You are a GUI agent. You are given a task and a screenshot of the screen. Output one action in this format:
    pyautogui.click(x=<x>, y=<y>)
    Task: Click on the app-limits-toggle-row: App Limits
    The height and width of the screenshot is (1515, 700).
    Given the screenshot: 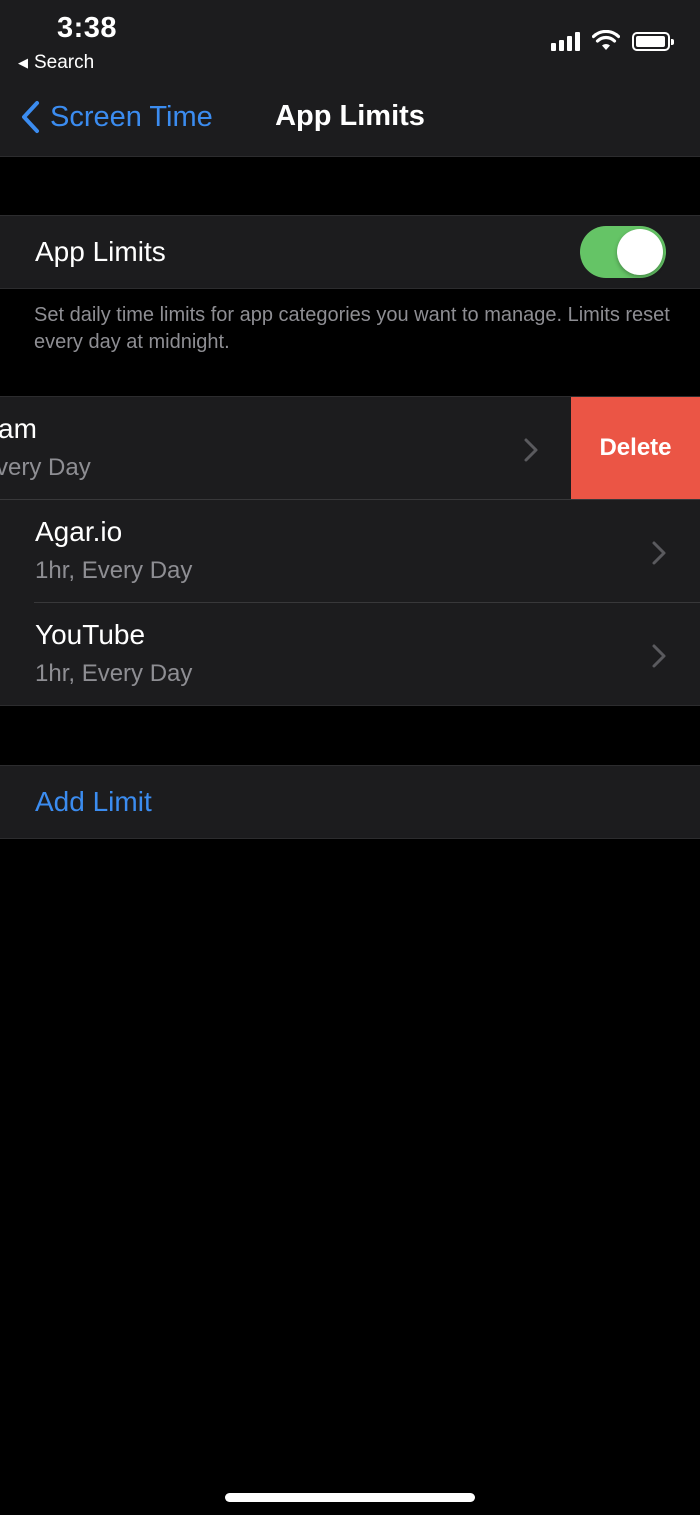 What is the action you would take?
    pyautogui.click(x=350, y=252)
    